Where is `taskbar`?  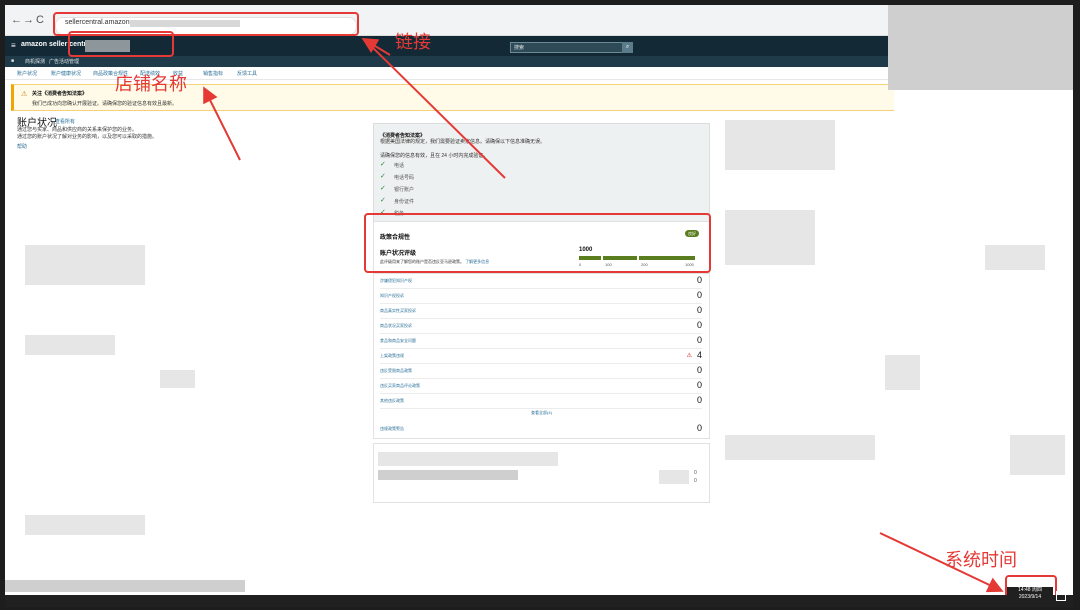
taskbar is located at coordinates (539, 601).